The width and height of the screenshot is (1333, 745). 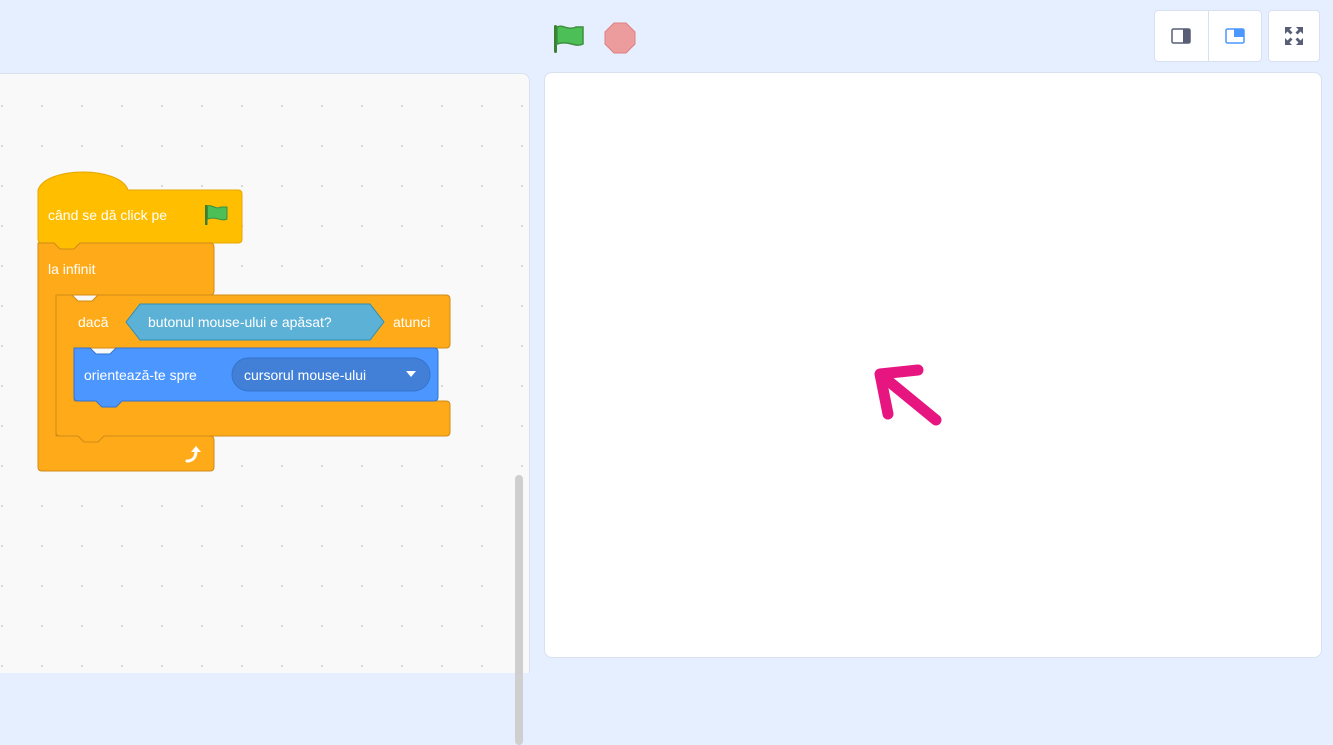 I want to click on hat-block-label: când se dă click pe, so click(x=108, y=215).